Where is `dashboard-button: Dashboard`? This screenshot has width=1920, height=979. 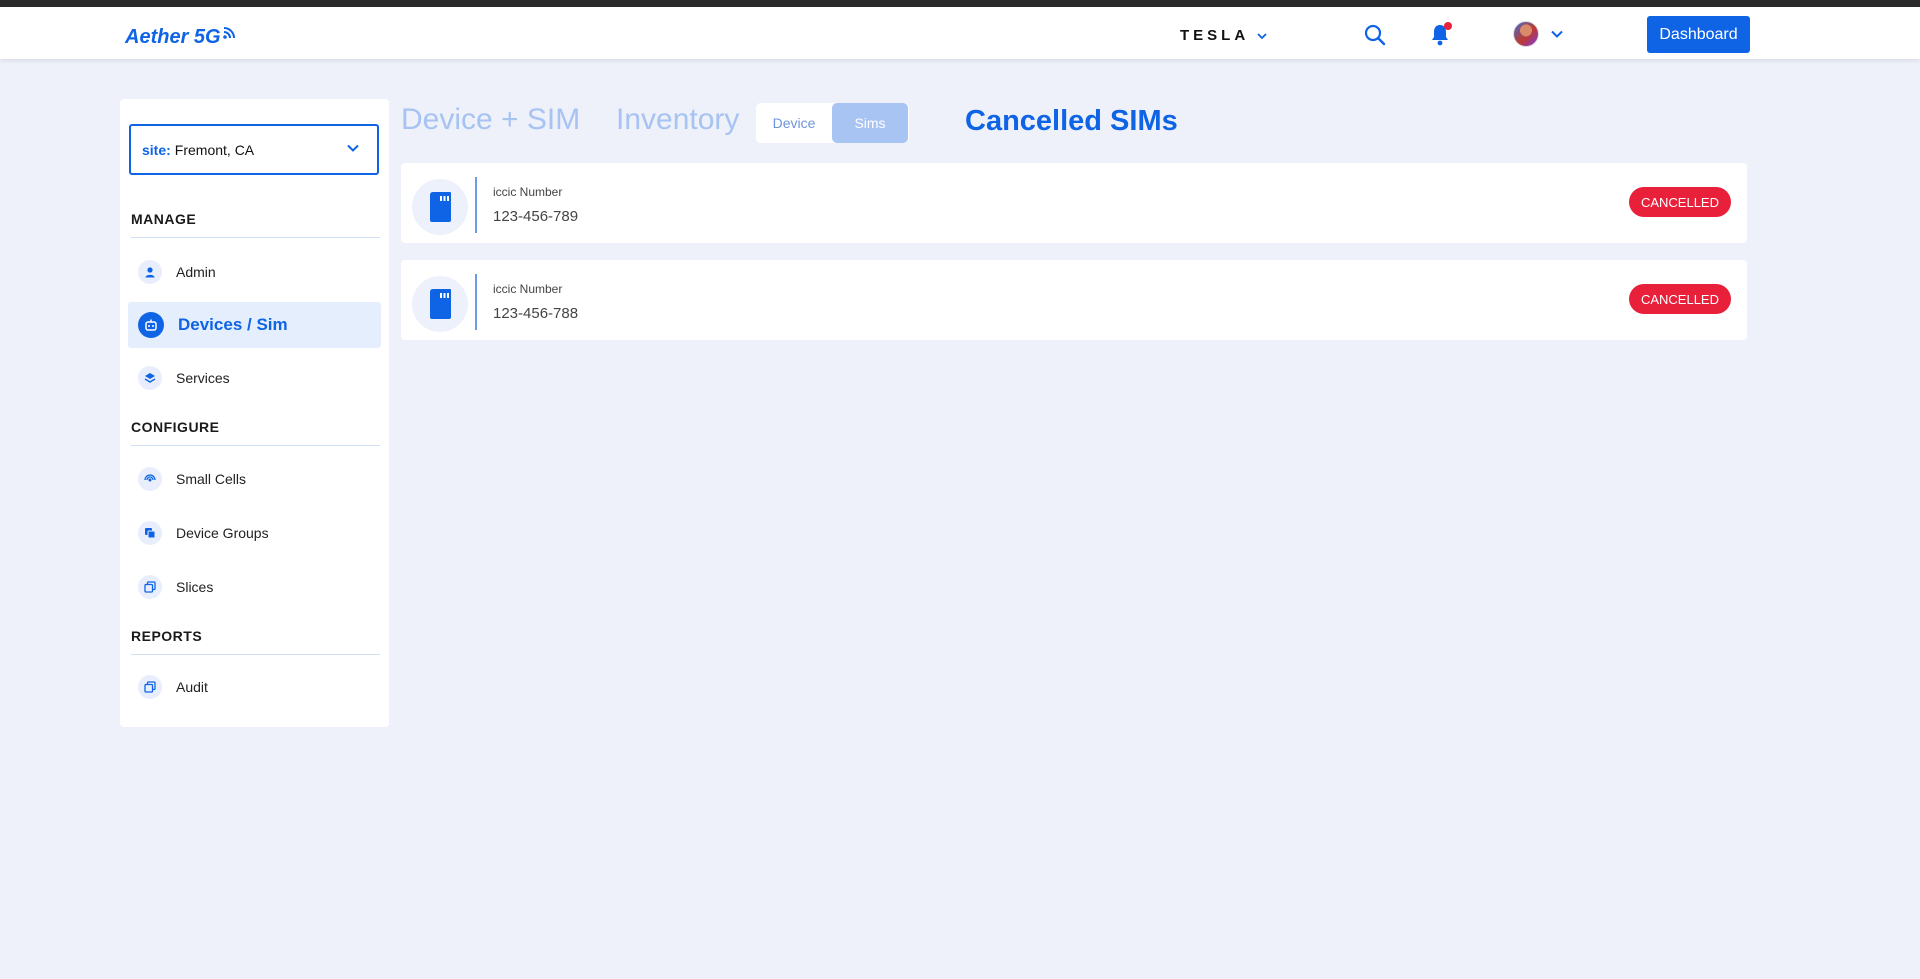 dashboard-button: Dashboard is located at coordinates (1698, 34).